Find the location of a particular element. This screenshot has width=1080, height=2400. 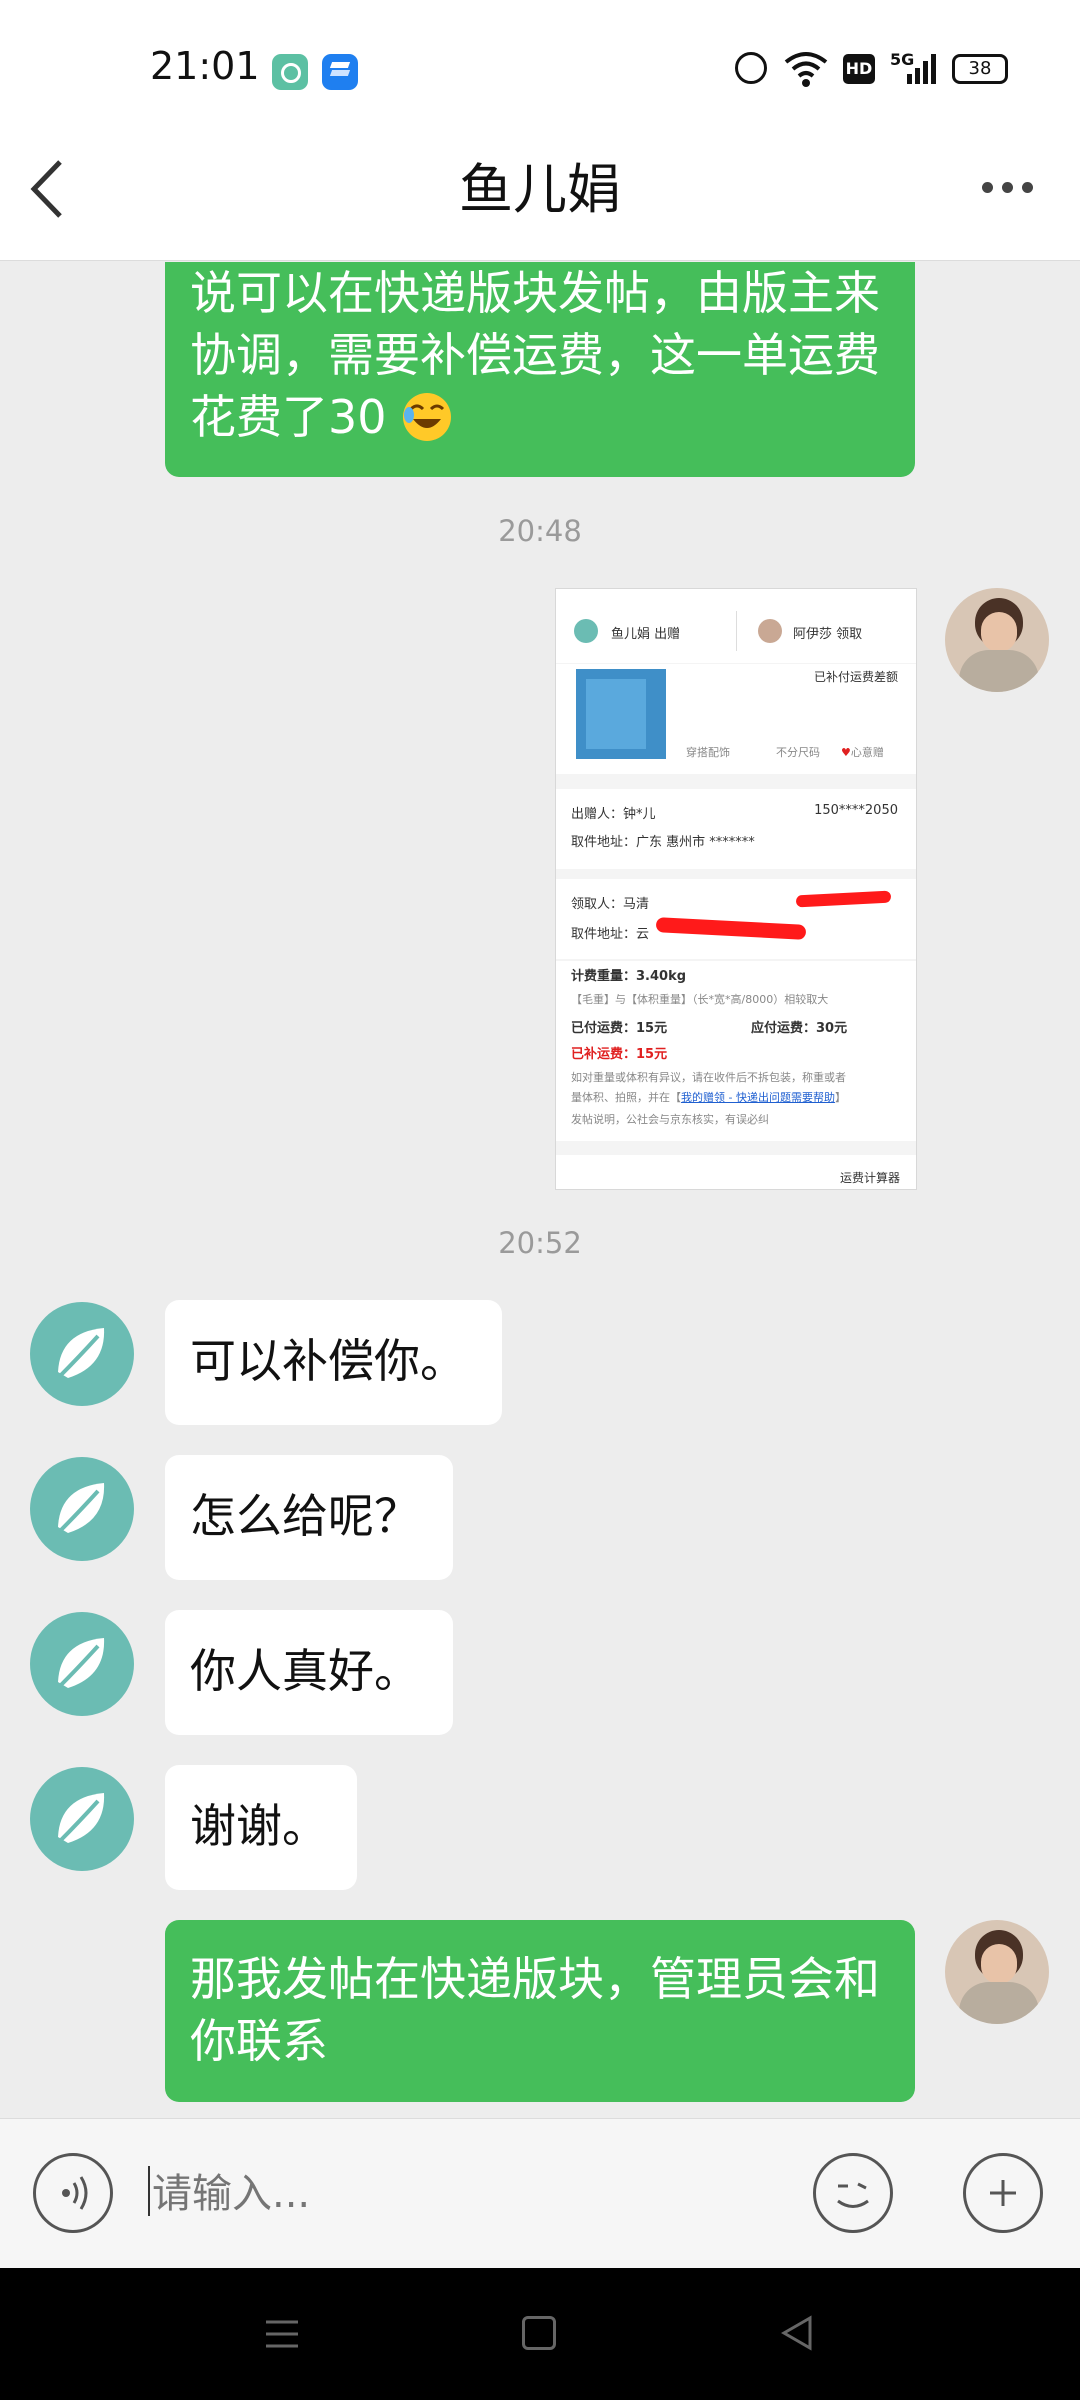

add-button is located at coordinates (1003, 2193).